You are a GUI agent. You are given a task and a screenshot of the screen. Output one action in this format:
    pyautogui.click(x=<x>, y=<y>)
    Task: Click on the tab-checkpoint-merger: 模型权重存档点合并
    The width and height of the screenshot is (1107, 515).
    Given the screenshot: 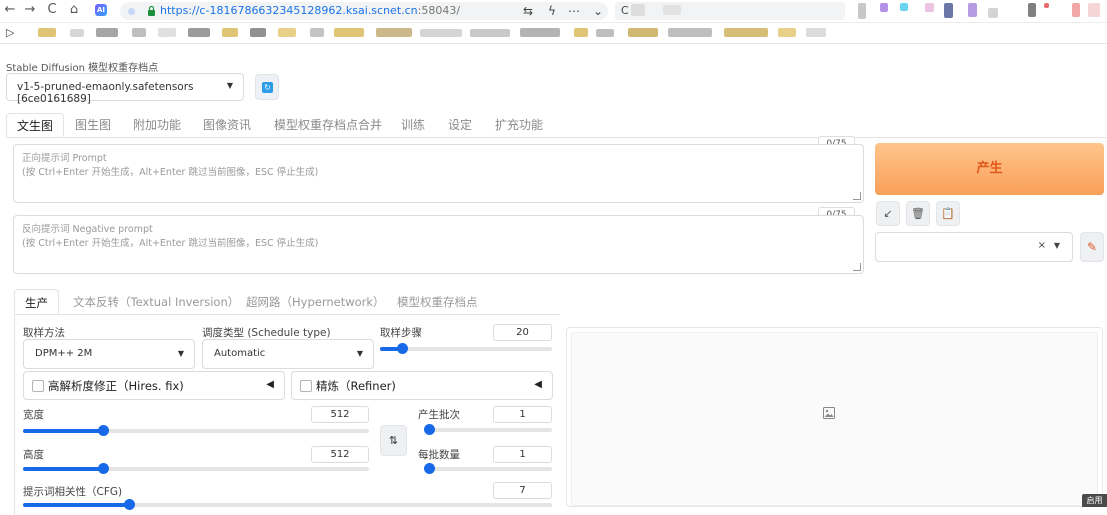 What is the action you would take?
    pyautogui.click(x=328, y=125)
    